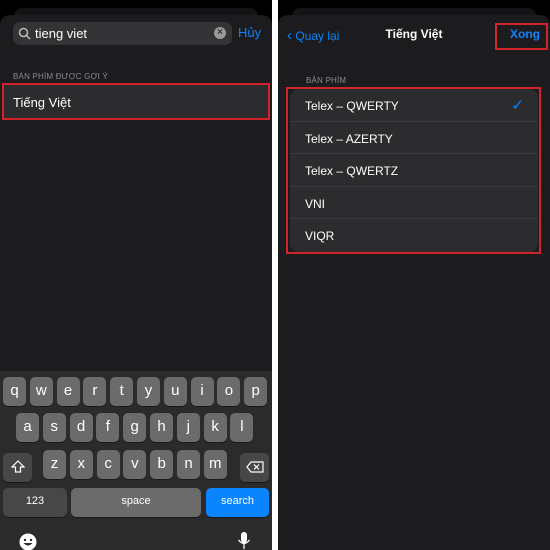 The height and width of the screenshot is (550, 550). Describe the element at coordinates (14, 391) in the screenshot. I see `key-q: q` at that location.